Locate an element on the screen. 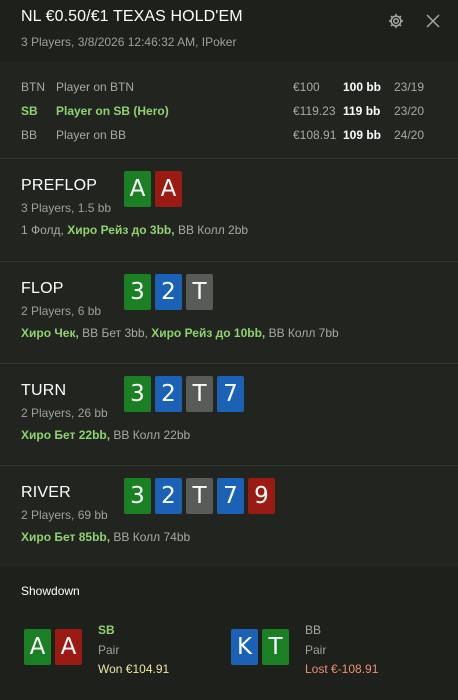 Image resolution: width=458 pixels, height=700 pixels. player-stack: €108.91 is located at coordinates (315, 135).